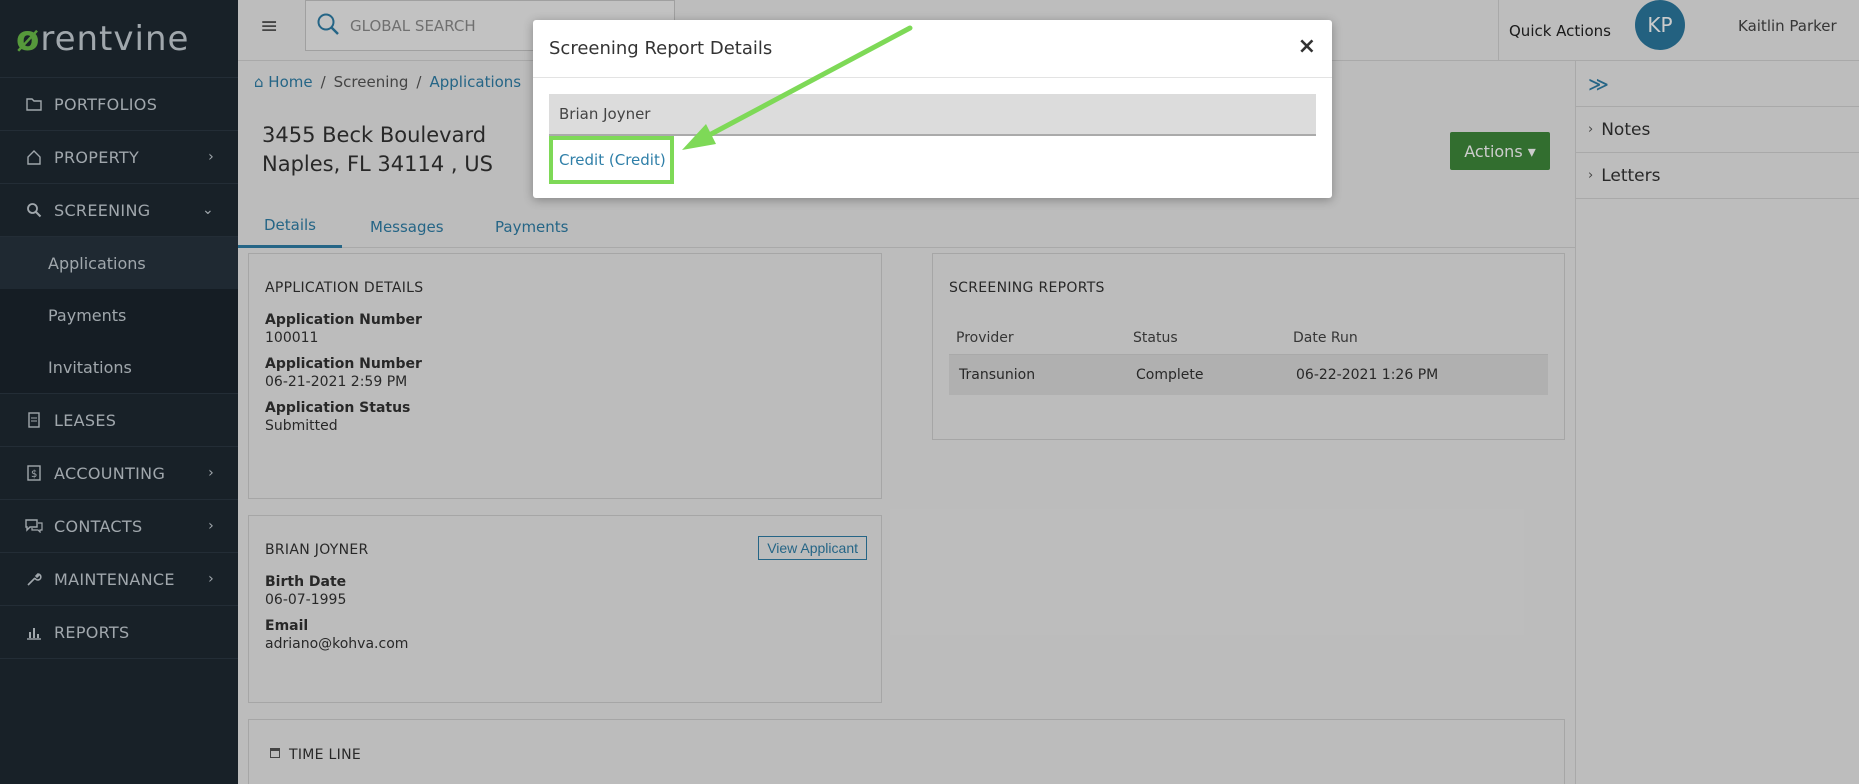 The width and height of the screenshot is (1859, 784). What do you see at coordinates (932, 115) in the screenshot?
I see `applicant-name-bar: Brian Joyner` at bounding box center [932, 115].